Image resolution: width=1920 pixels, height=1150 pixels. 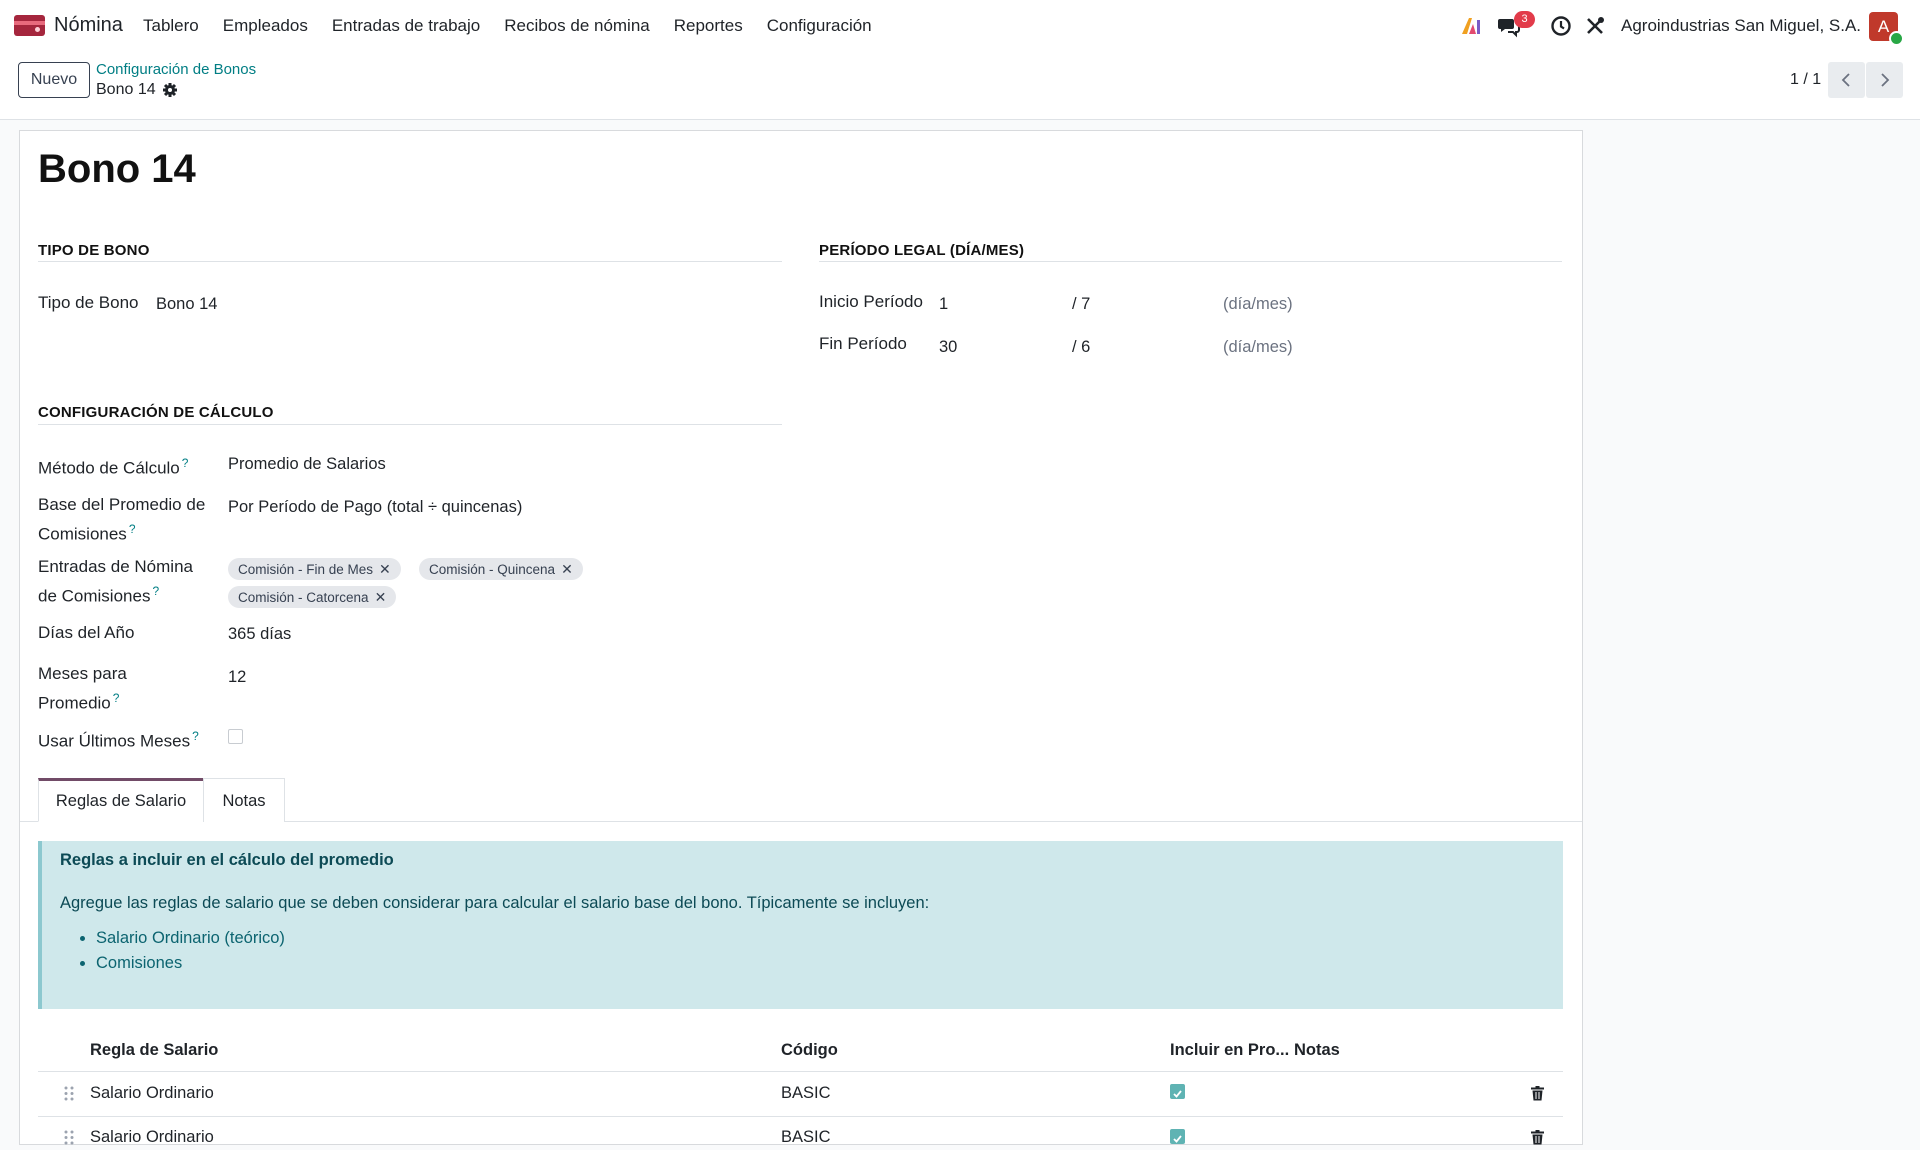 What do you see at coordinates (74, 703) in the screenshot?
I see `label-text: Promedio` at bounding box center [74, 703].